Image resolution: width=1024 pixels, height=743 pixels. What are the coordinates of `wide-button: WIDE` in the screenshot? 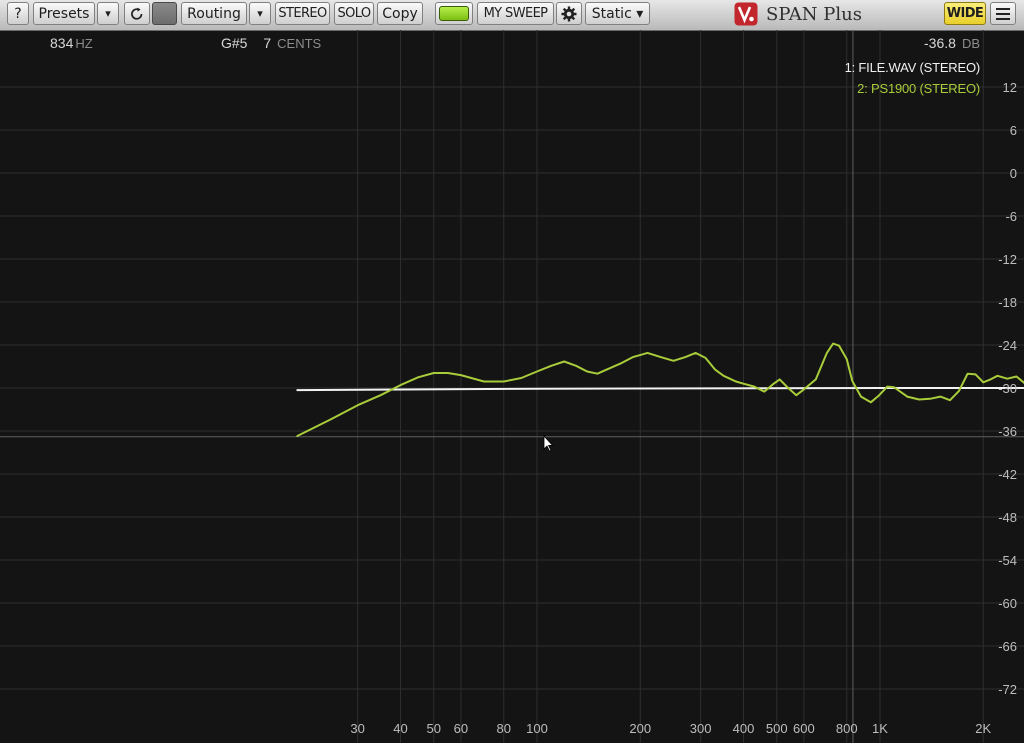 It's located at (965, 13).